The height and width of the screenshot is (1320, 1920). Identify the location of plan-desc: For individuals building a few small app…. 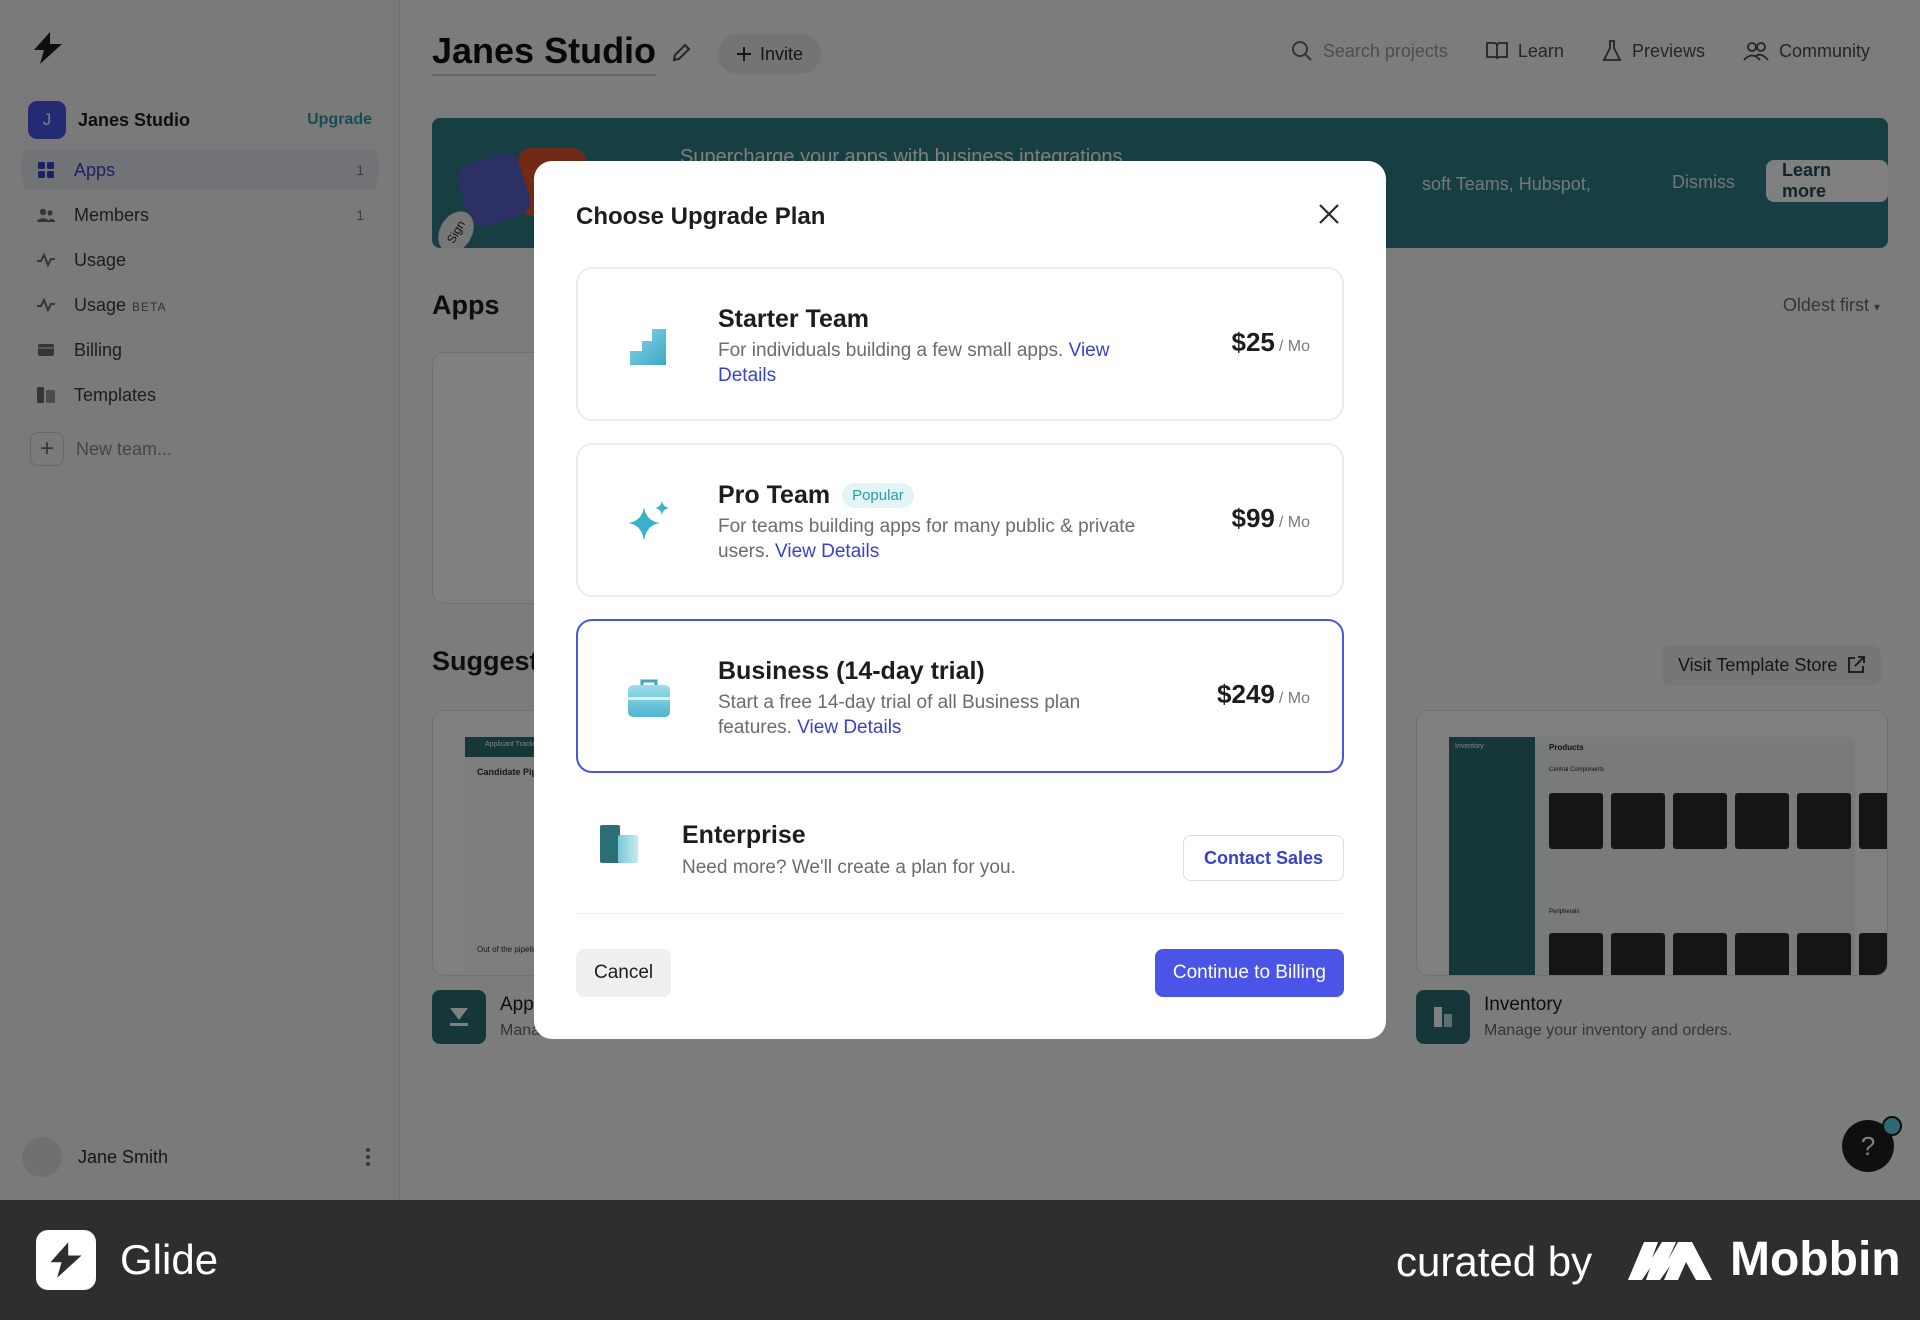
(891, 350).